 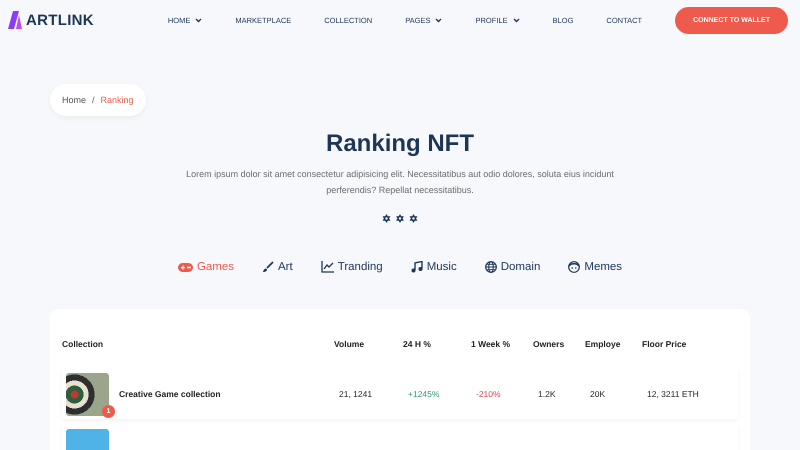 What do you see at coordinates (512, 267) in the screenshot?
I see `category-tab: Domain` at bounding box center [512, 267].